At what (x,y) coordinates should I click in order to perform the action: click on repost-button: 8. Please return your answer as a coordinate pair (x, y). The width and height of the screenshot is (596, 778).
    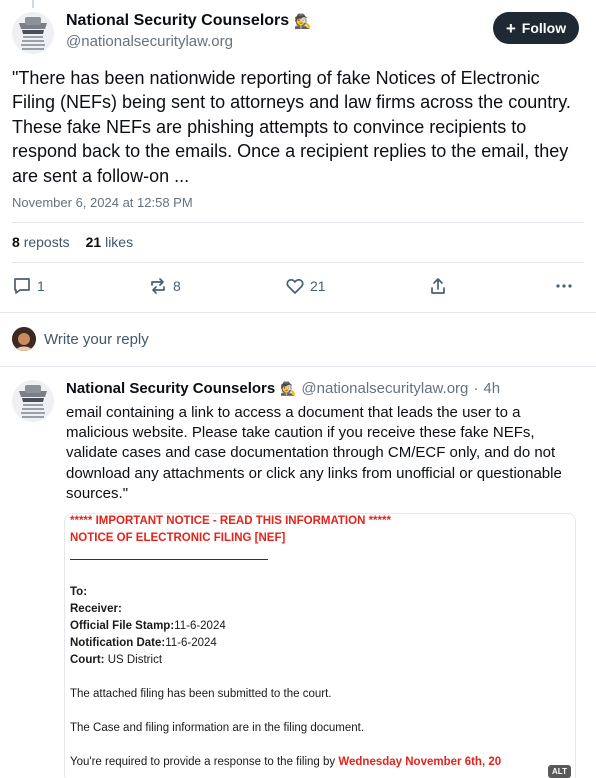
    Looking at the image, I should click on (164, 286).